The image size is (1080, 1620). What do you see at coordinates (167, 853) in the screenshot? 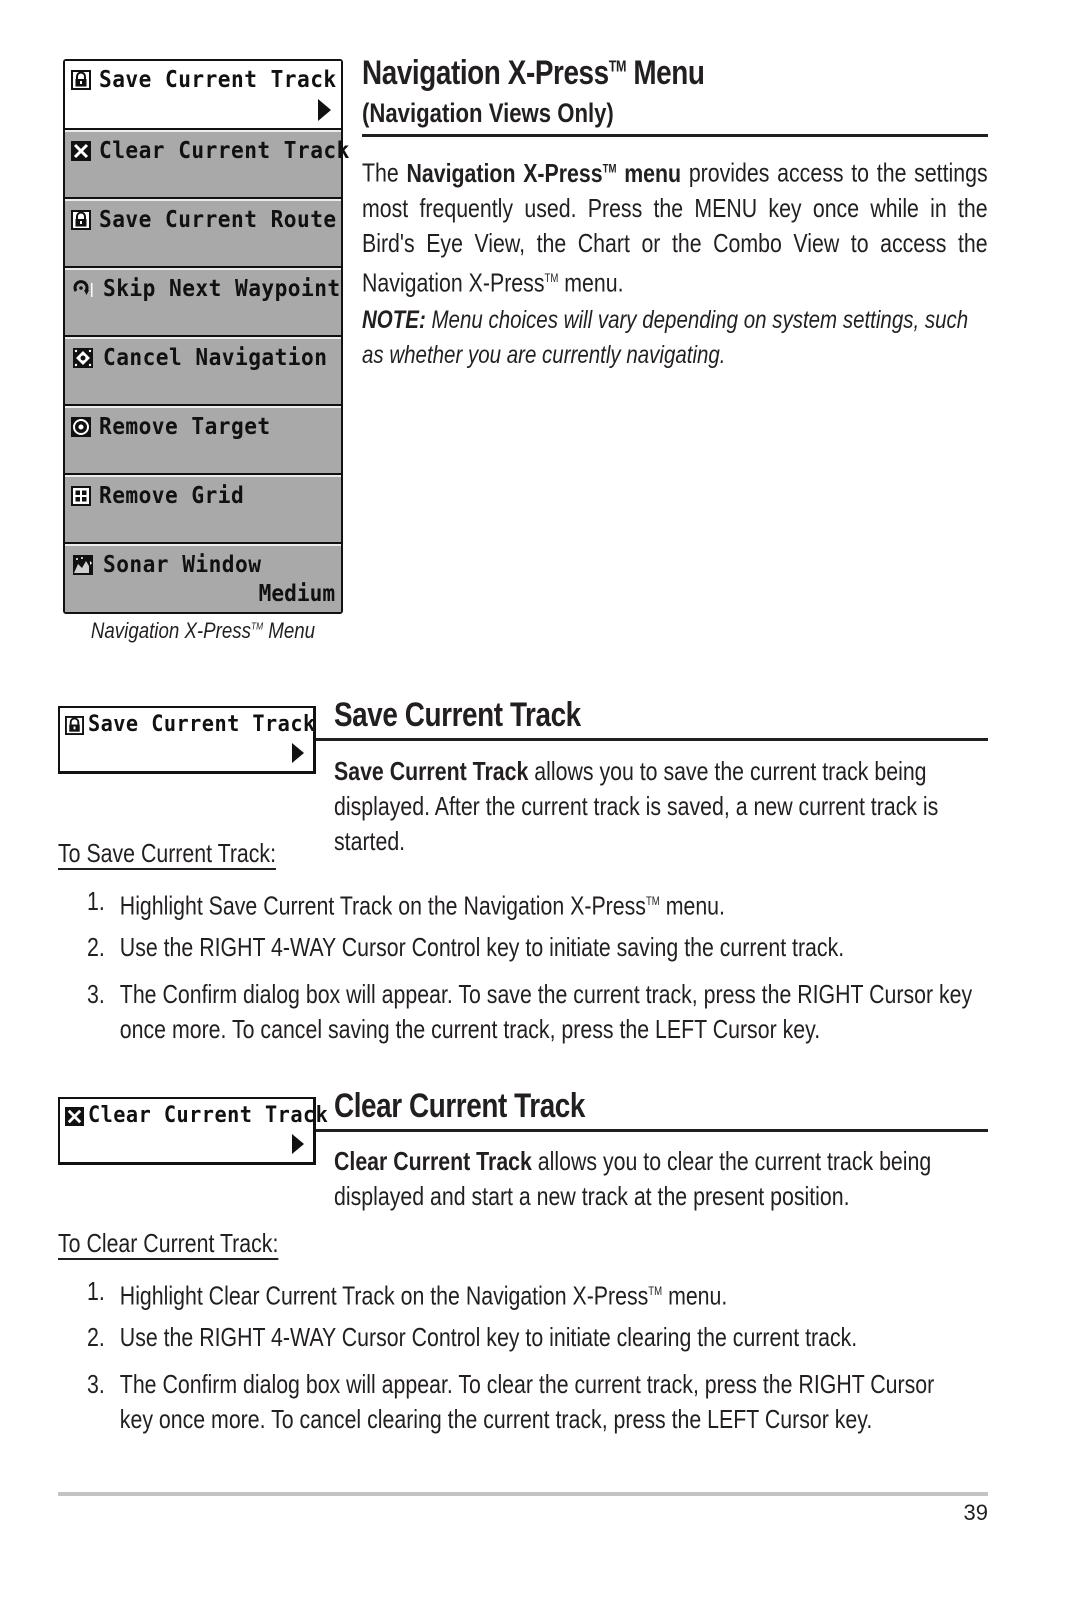
I see `save-track-subheading: To Save Current Track:` at bounding box center [167, 853].